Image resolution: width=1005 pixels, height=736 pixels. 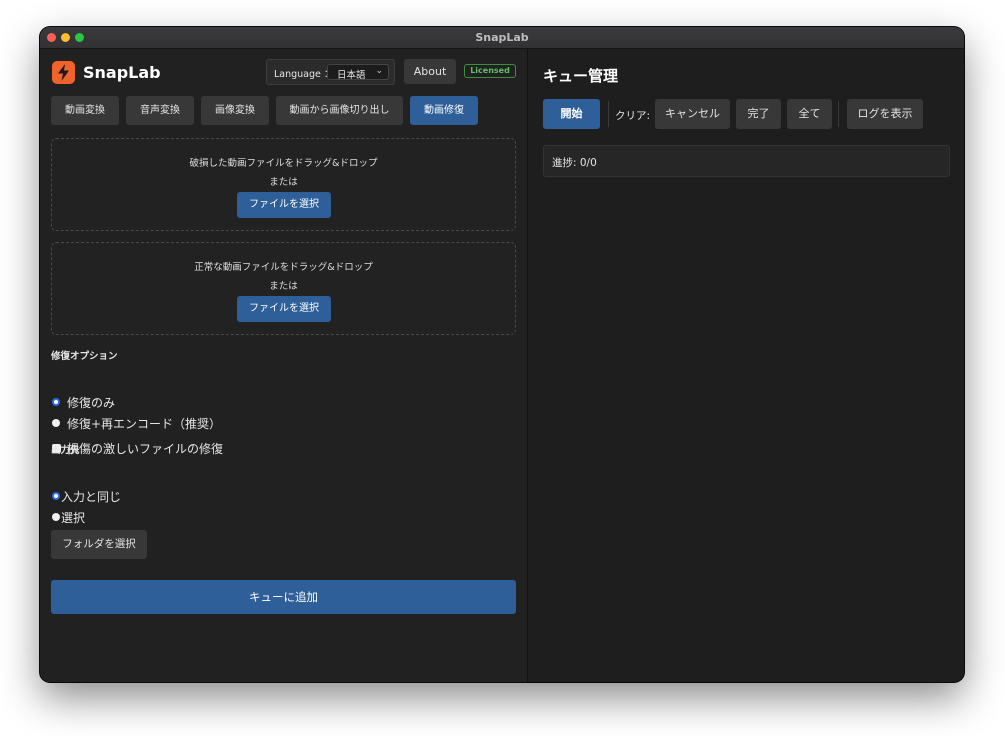 I want to click on dropzone-instruction: 正常な動画ファイルをドラッグ&ドロップ, so click(x=283, y=267).